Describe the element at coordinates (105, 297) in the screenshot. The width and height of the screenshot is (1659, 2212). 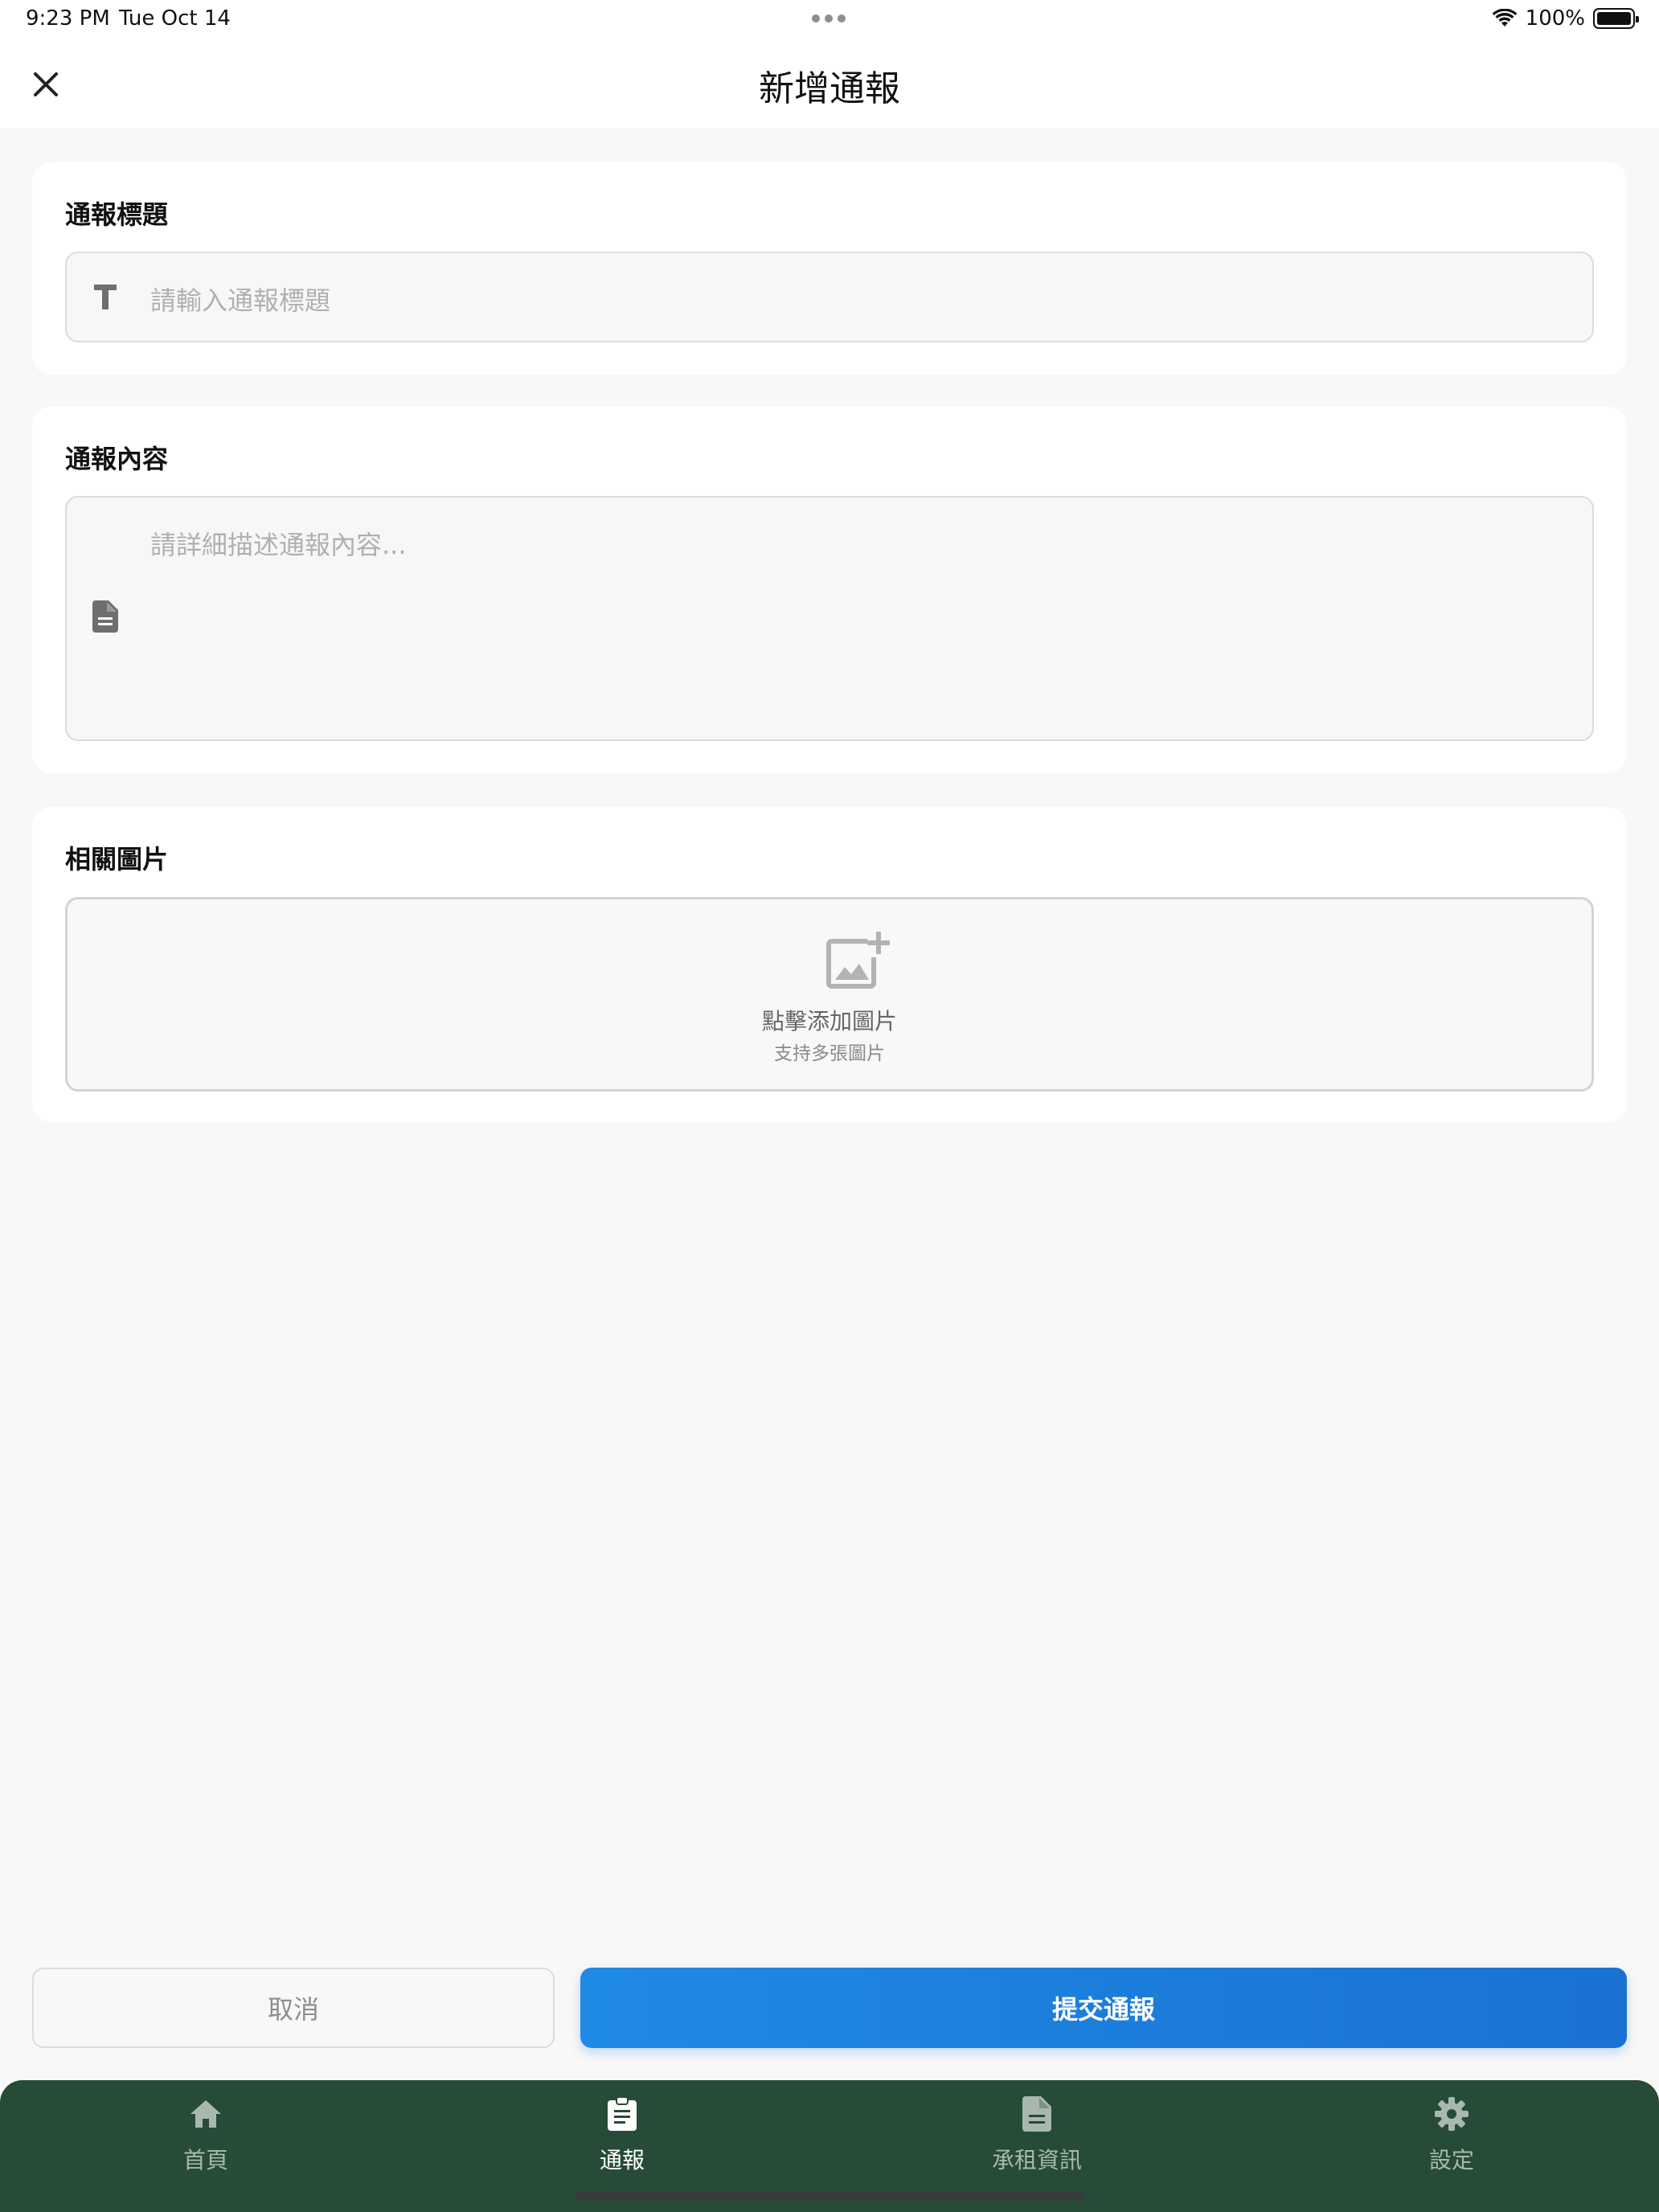
I see `text-format-icon` at that location.